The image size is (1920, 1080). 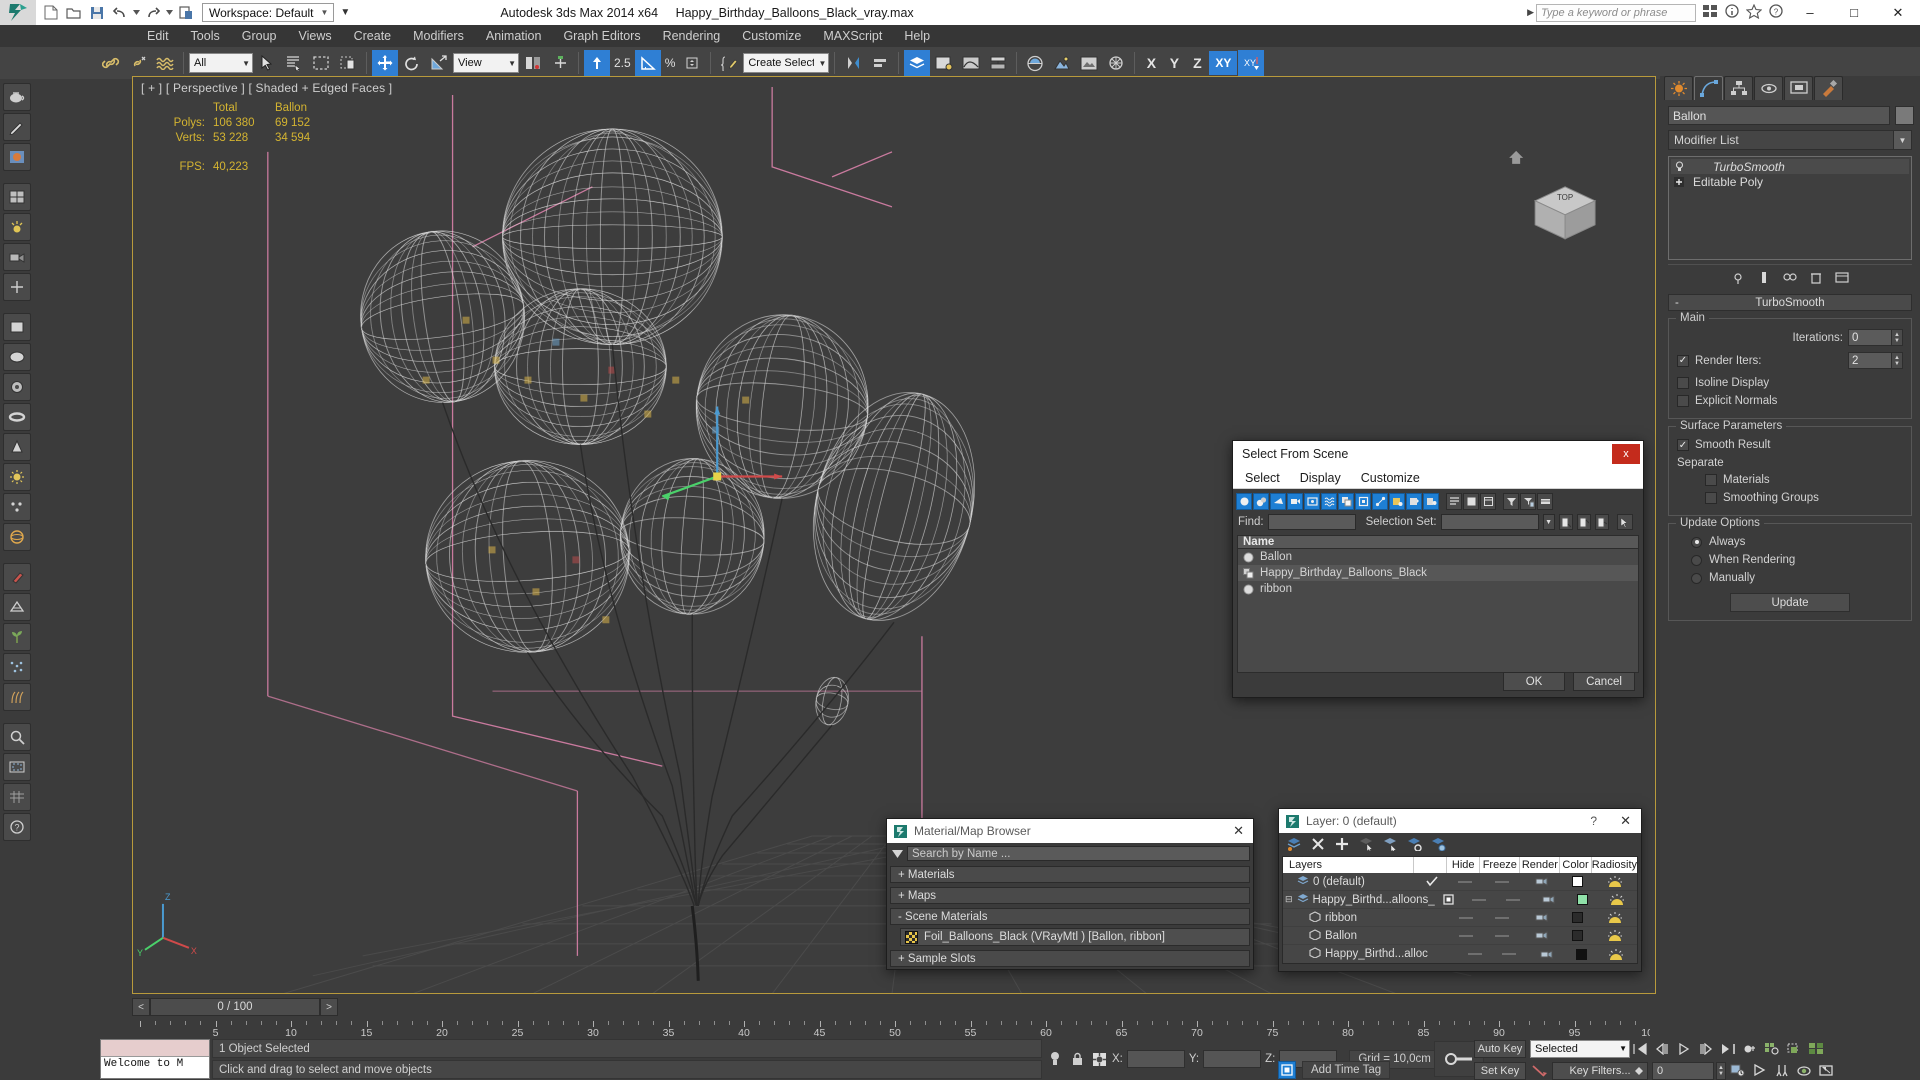 What do you see at coordinates (1790, 277) in the screenshot?
I see `make-unique-icon` at bounding box center [1790, 277].